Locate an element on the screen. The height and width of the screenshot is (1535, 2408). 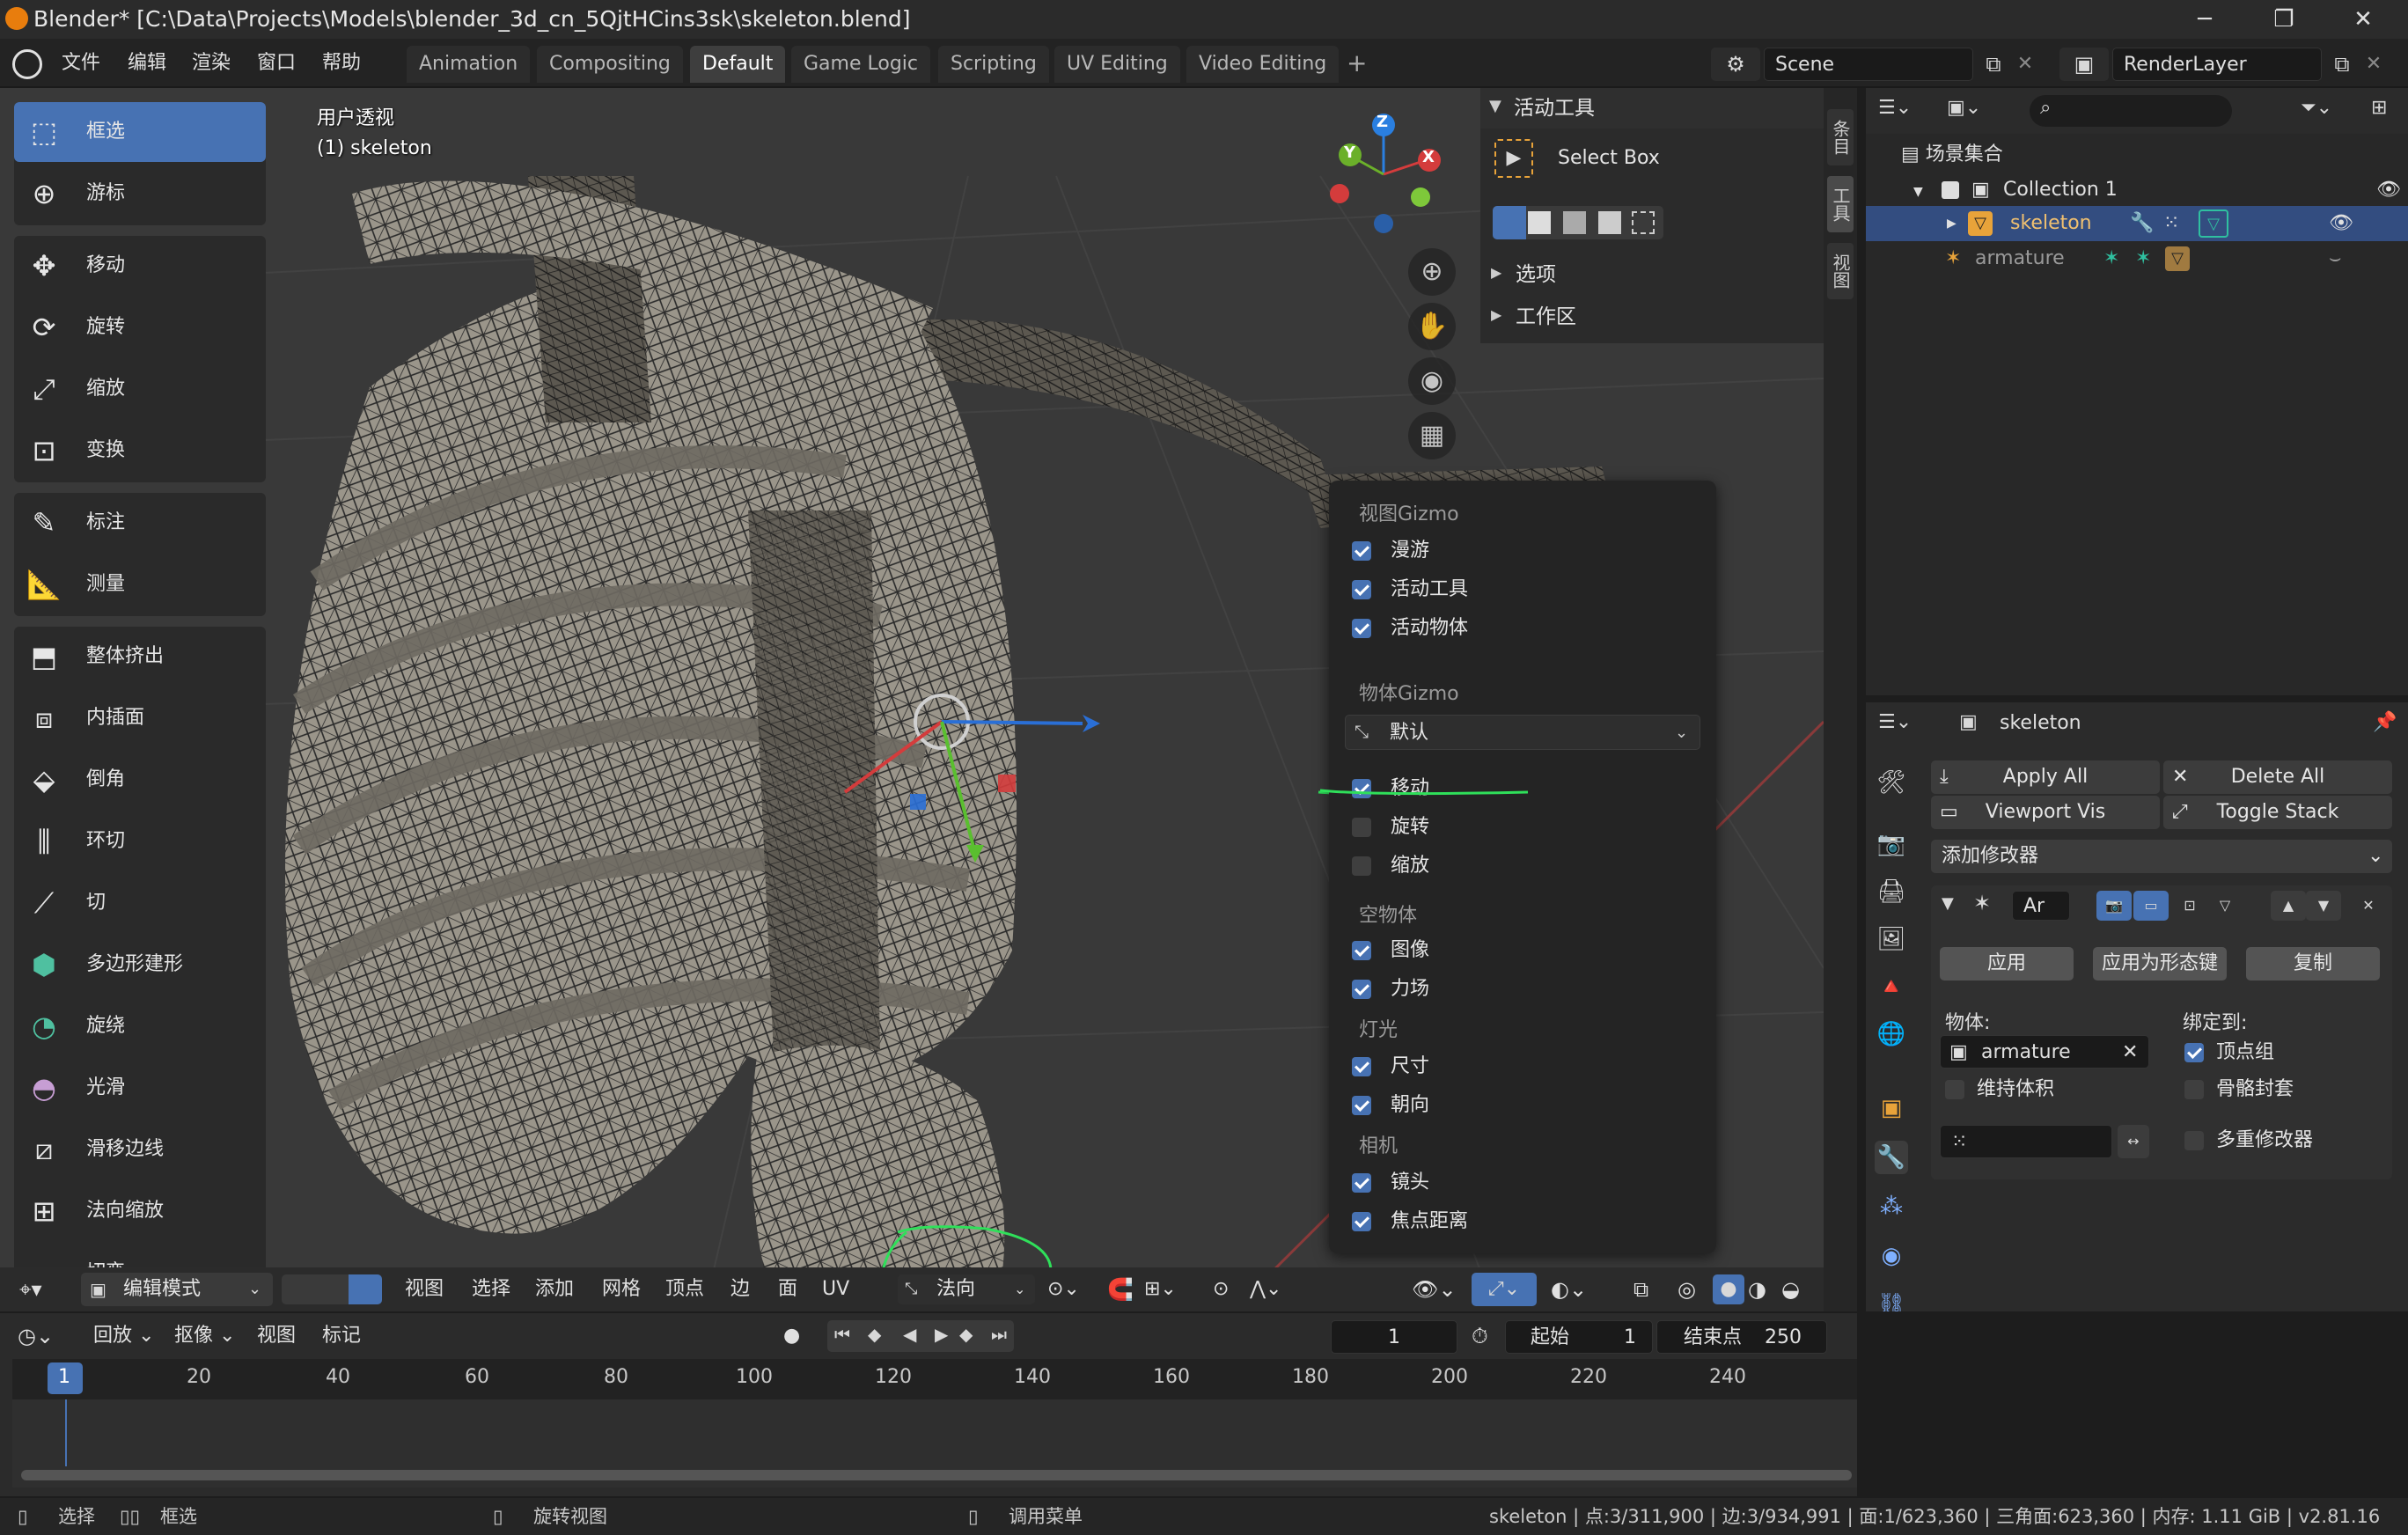
modifier-name-field: Ar is located at coordinates (2041, 906).